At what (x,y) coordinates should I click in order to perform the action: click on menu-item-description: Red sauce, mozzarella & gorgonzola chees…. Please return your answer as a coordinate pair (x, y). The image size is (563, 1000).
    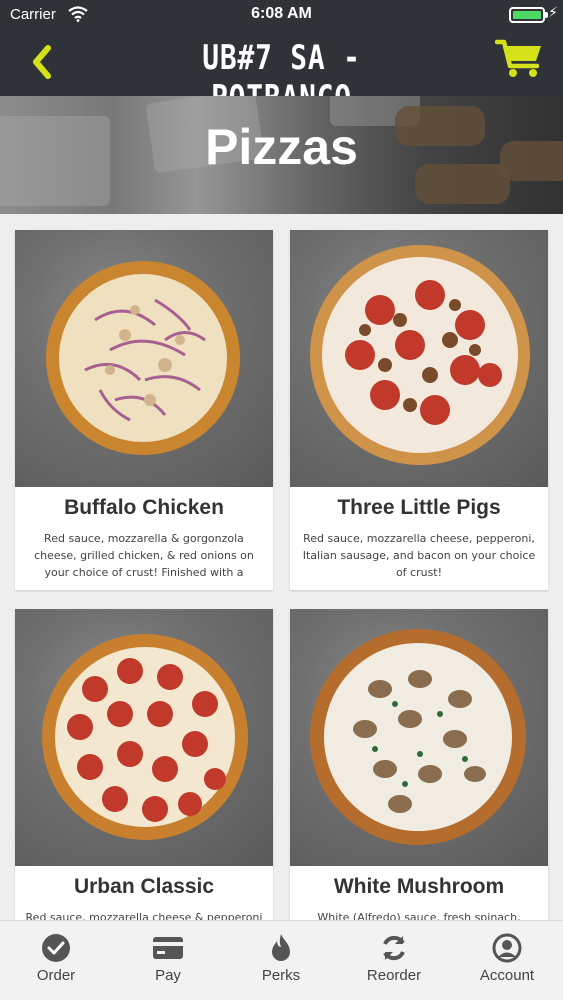
    Looking at the image, I should click on (144, 555).